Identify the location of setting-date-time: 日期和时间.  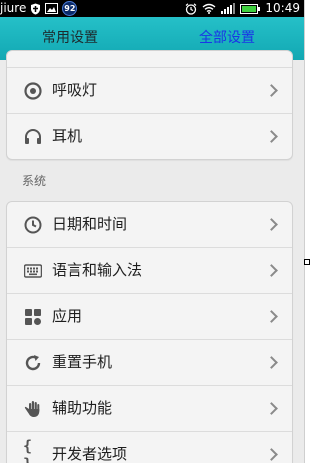
(149, 225).